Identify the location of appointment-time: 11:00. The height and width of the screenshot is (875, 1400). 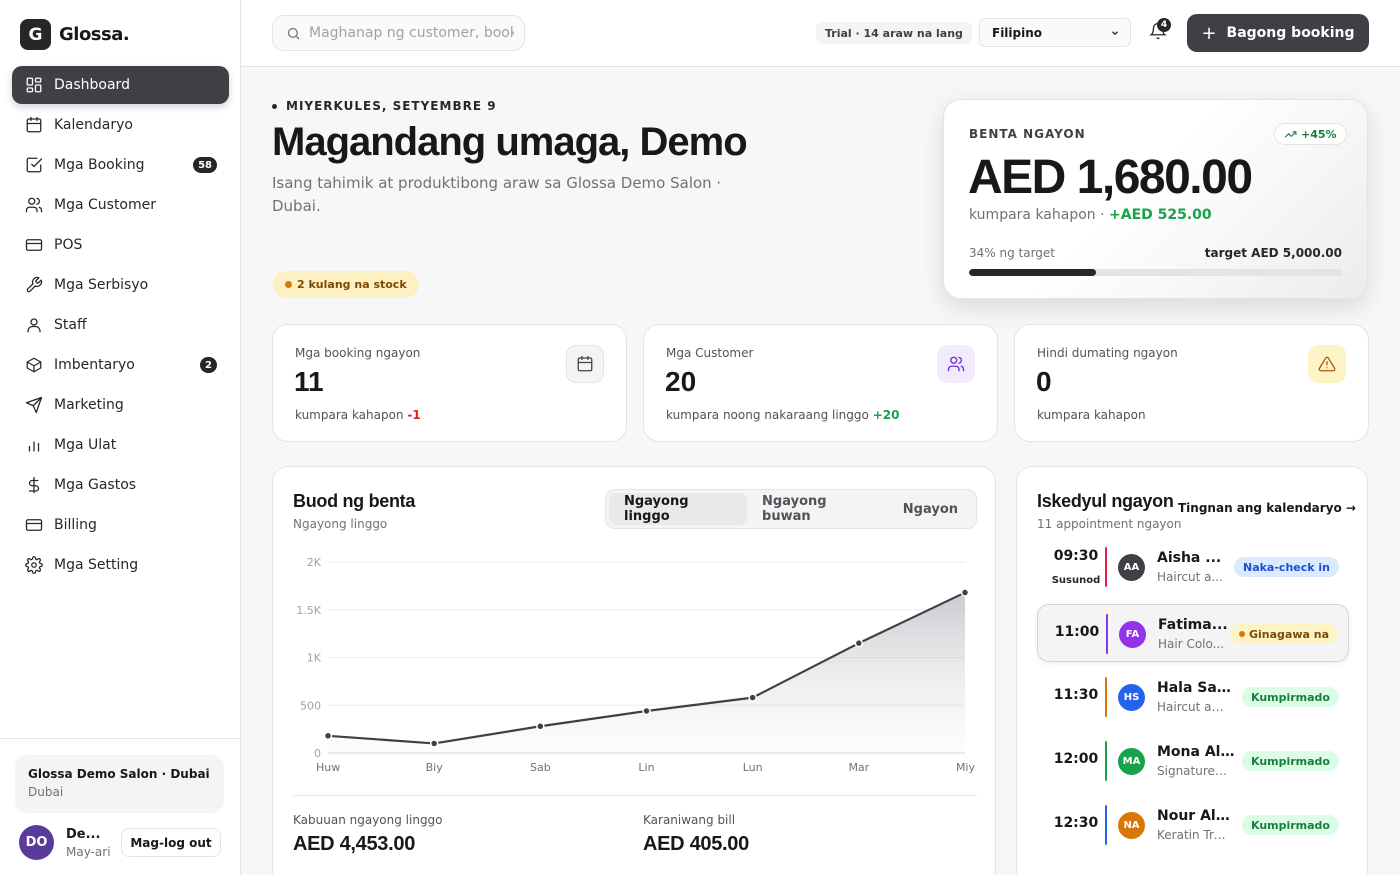
(1077, 632).